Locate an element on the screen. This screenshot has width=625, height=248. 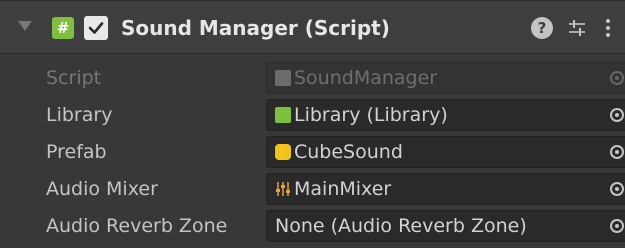
field-label: Audio Reverb Zone is located at coordinates (137, 226).